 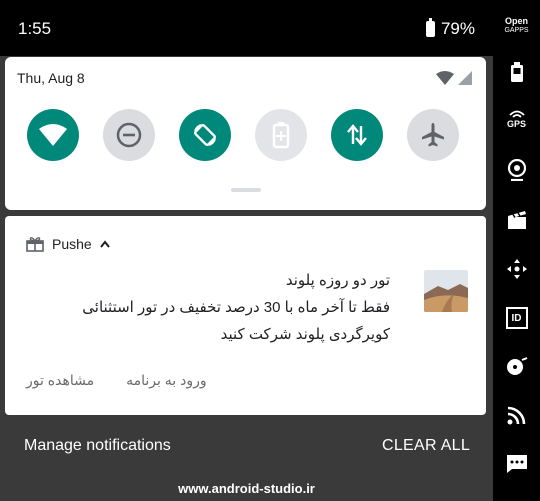 What do you see at coordinates (446, 291) in the screenshot?
I see `notification-thumbnail` at bounding box center [446, 291].